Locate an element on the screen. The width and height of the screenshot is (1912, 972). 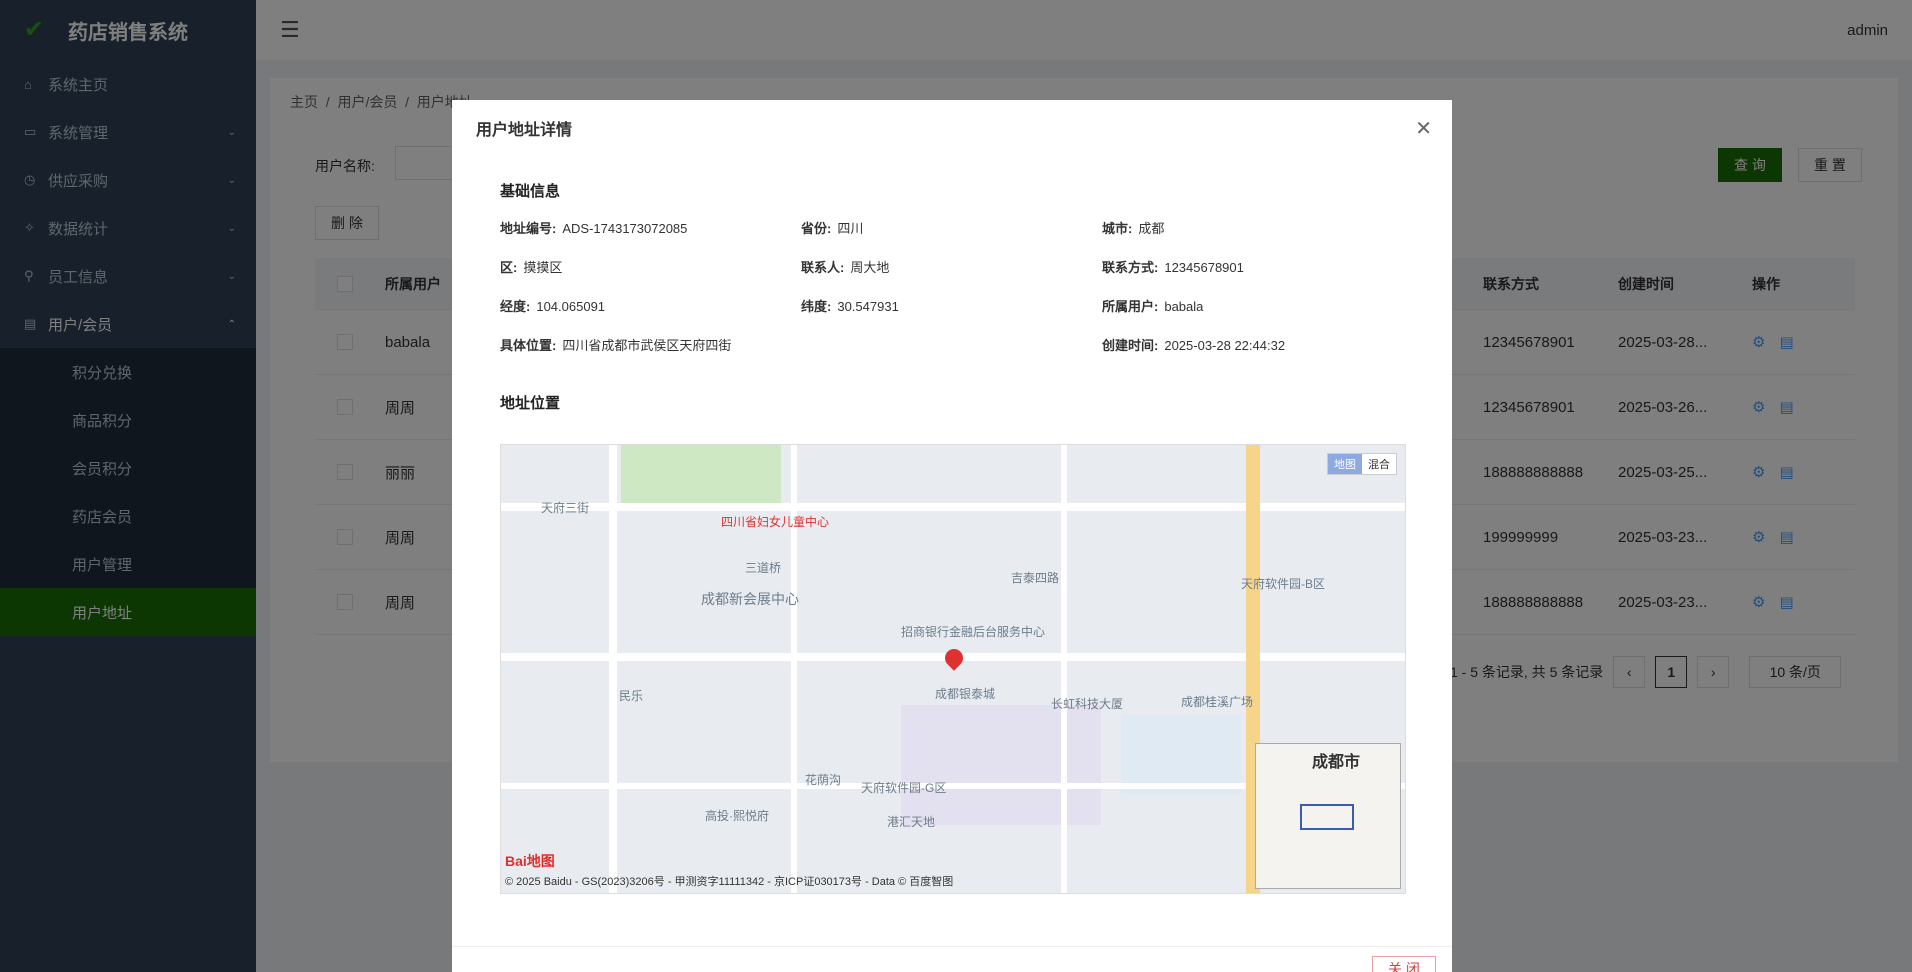
map-type-switch: 地图 混合 is located at coordinates (1362, 464).